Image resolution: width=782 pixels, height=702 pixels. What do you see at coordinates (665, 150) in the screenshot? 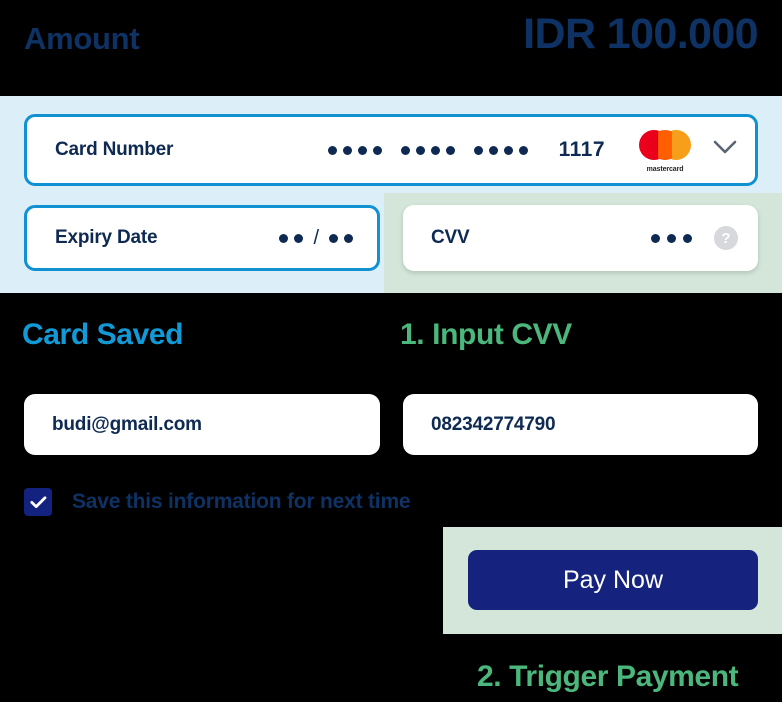
I see `mastercard-icon: mastercard` at bounding box center [665, 150].